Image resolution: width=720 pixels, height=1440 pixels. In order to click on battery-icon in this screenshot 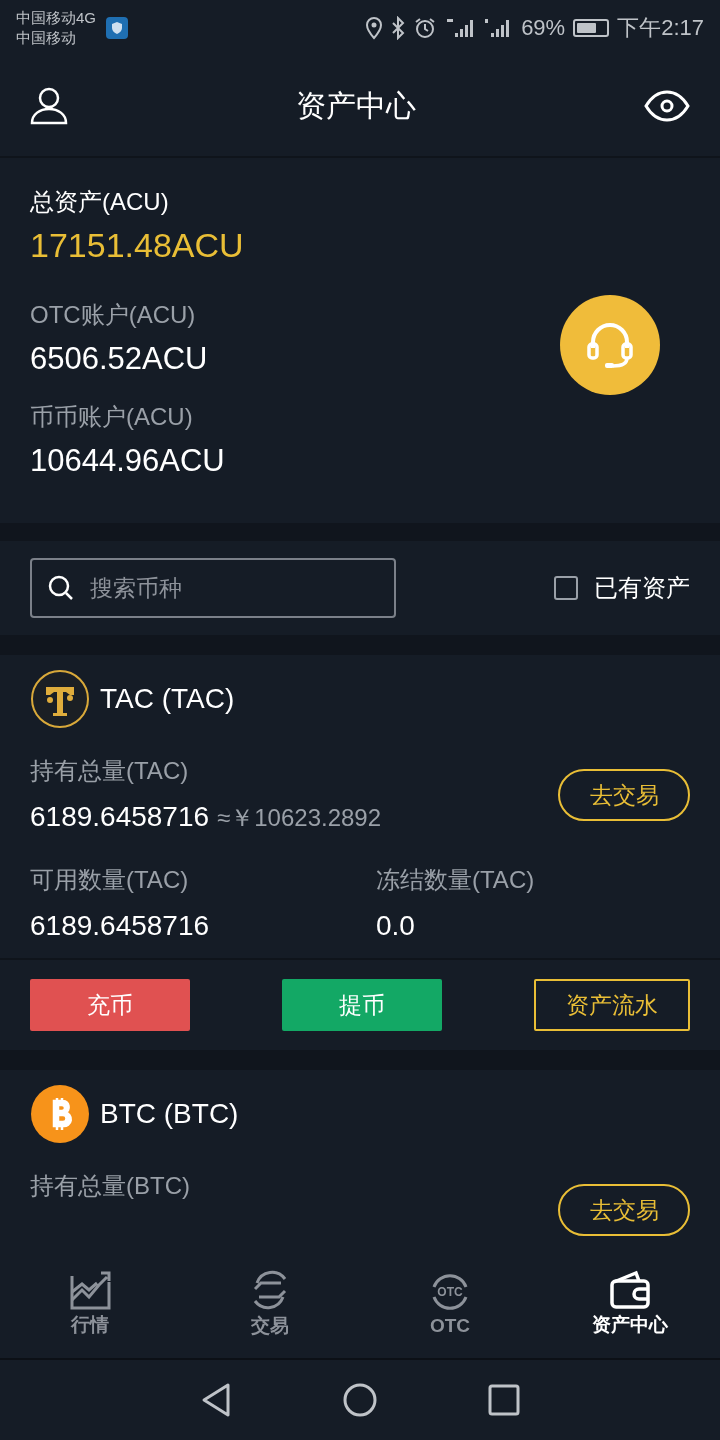, I will do `click(591, 28)`.